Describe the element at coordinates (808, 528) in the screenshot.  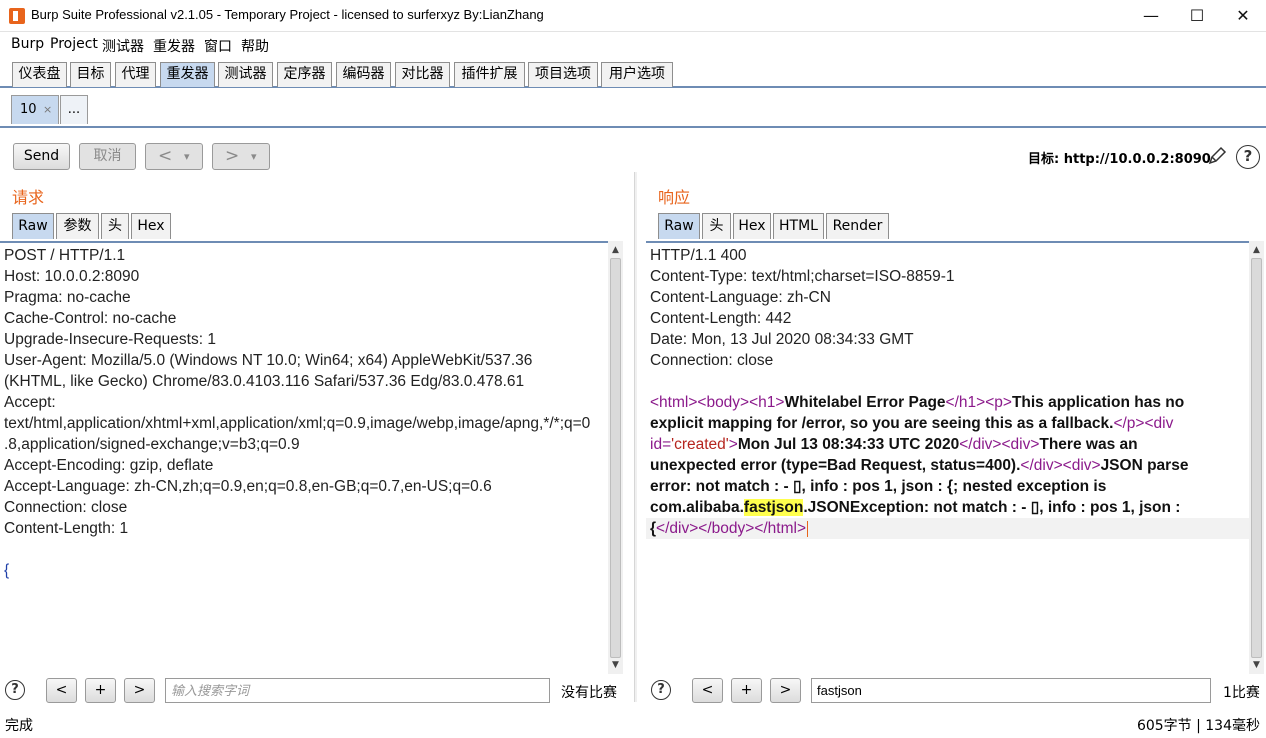
I see `text-caret` at that location.